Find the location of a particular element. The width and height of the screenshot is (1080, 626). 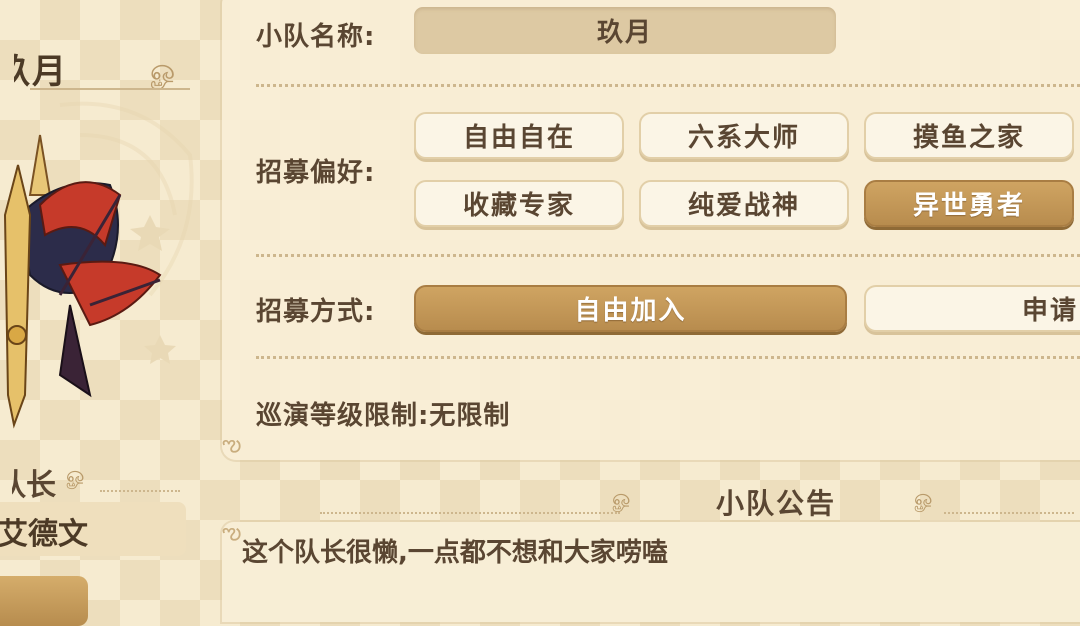

team-name-label: 小队名称: is located at coordinates (316, 37).